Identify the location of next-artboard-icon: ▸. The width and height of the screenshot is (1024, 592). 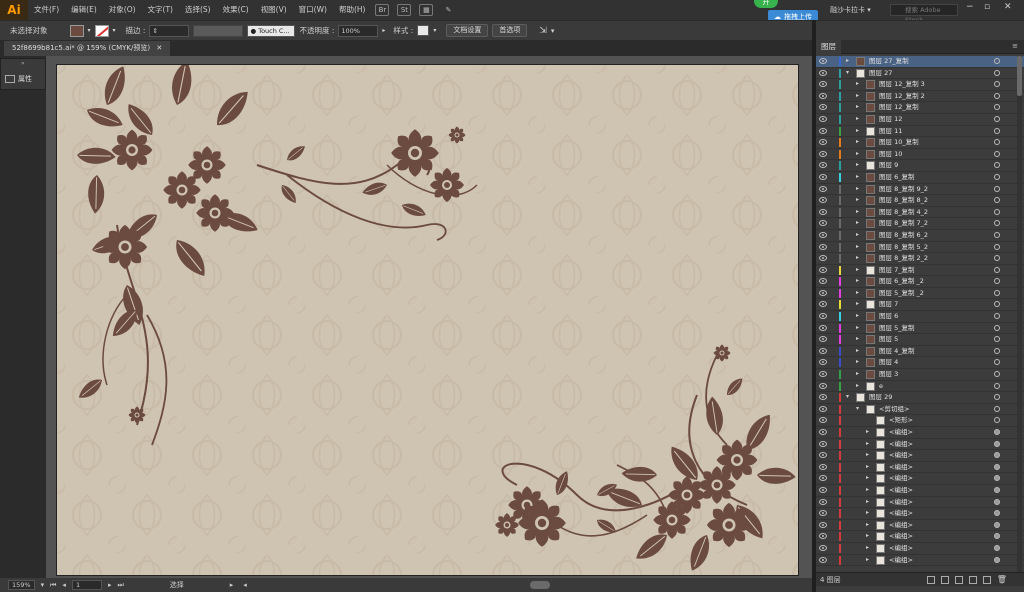
(110, 585).